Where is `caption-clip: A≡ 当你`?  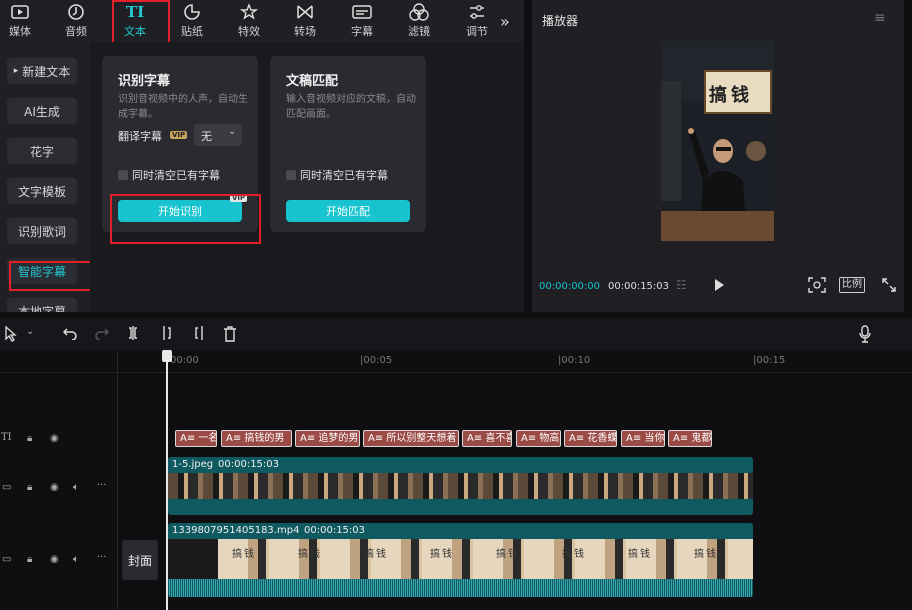
caption-clip: A≡ 当你 is located at coordinates (643, 438).